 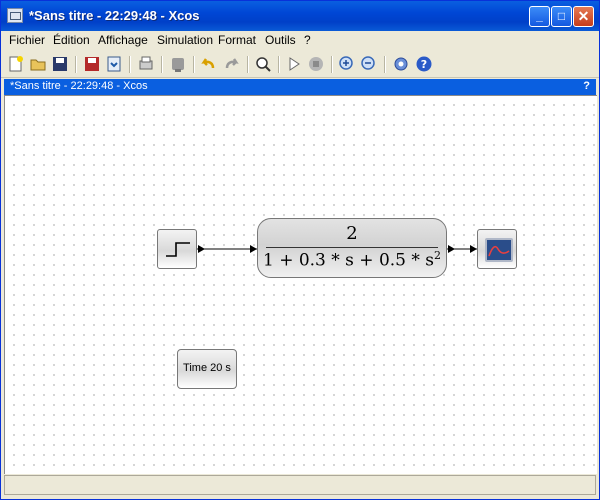 I want to click on clr-denominator-text: 1 + 0.3 * s + 0.5 * s, so click(x=348, y=260).